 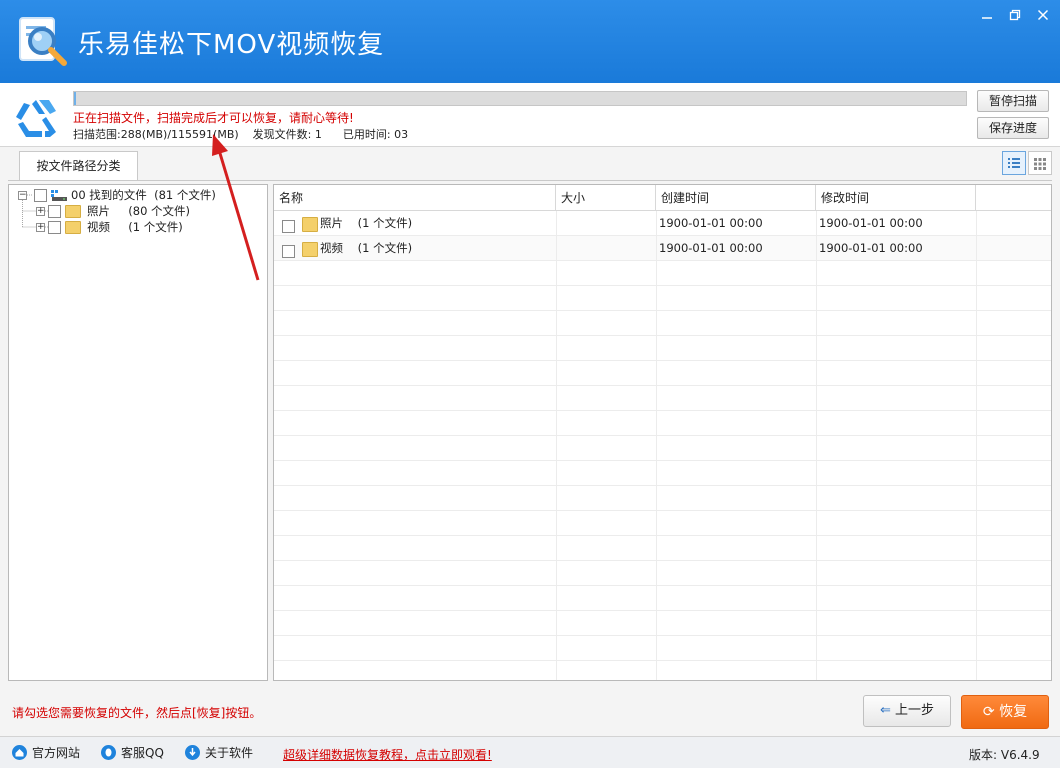 What do you see at coordinates (401, 134) in the screenshot?
I see `elapsed-time-value: 03` at bounding box center [401, 134].